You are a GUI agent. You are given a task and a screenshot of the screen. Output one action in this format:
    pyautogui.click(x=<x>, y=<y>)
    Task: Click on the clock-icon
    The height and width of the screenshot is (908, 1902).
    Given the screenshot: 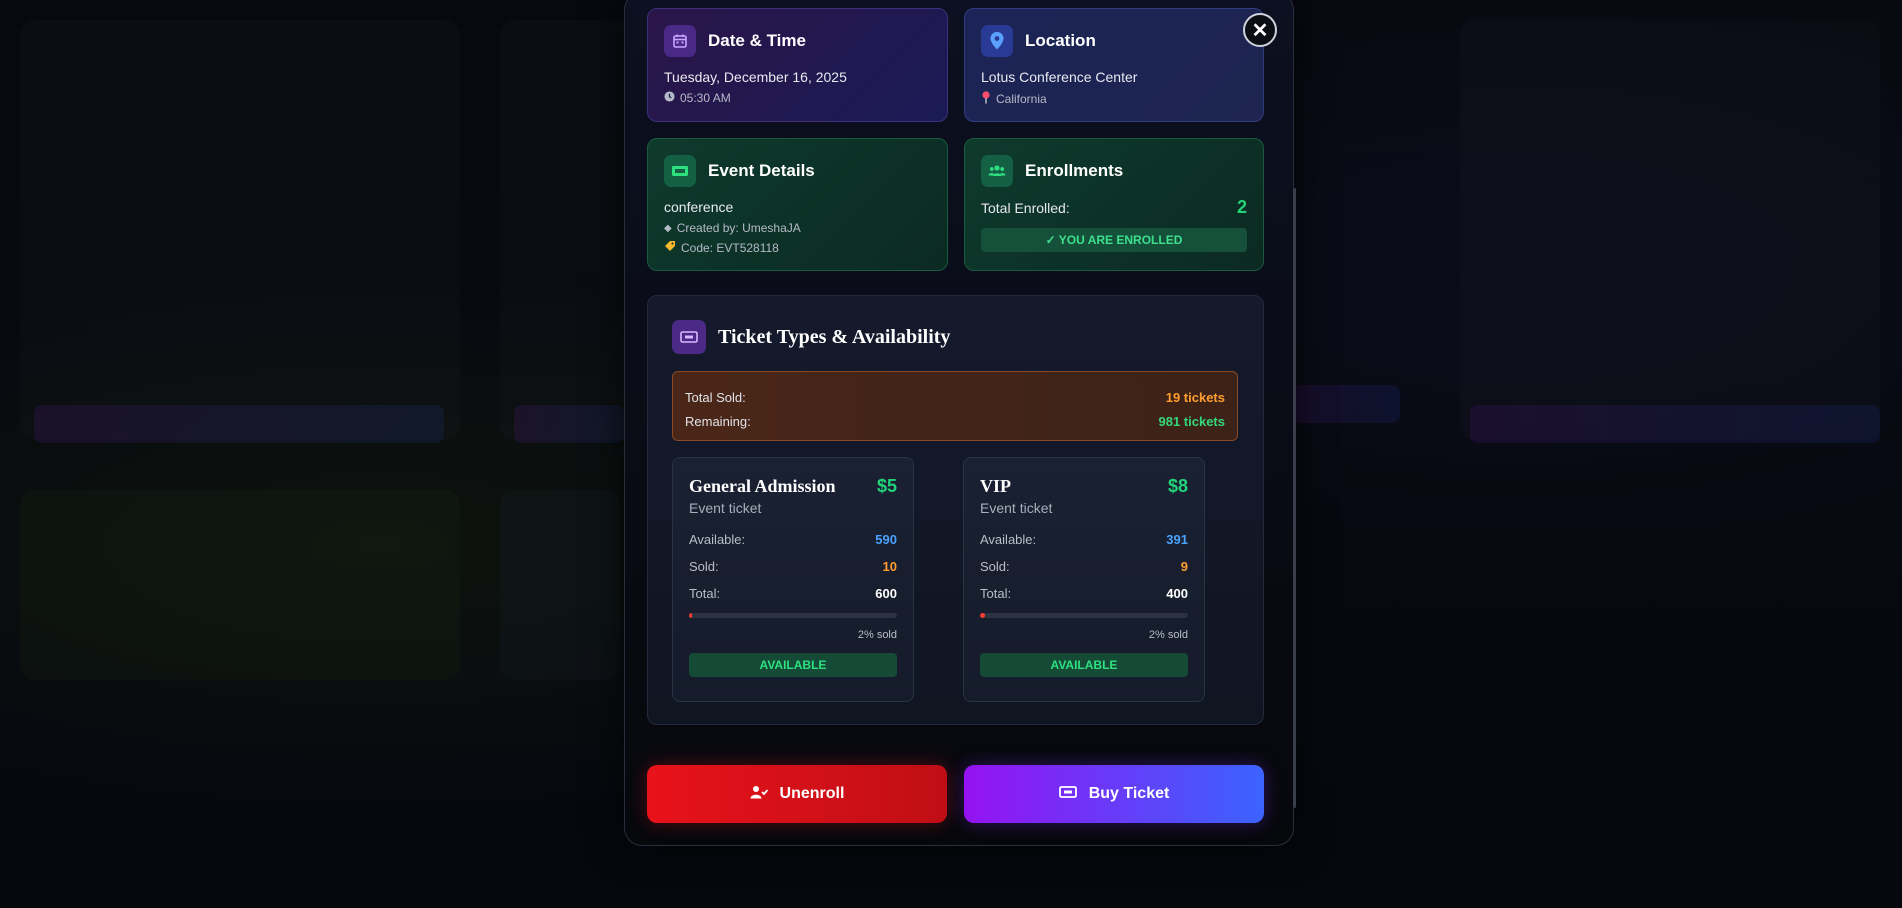 What is the action you would take?
    pyautogui.click(x=669, y=98)
    